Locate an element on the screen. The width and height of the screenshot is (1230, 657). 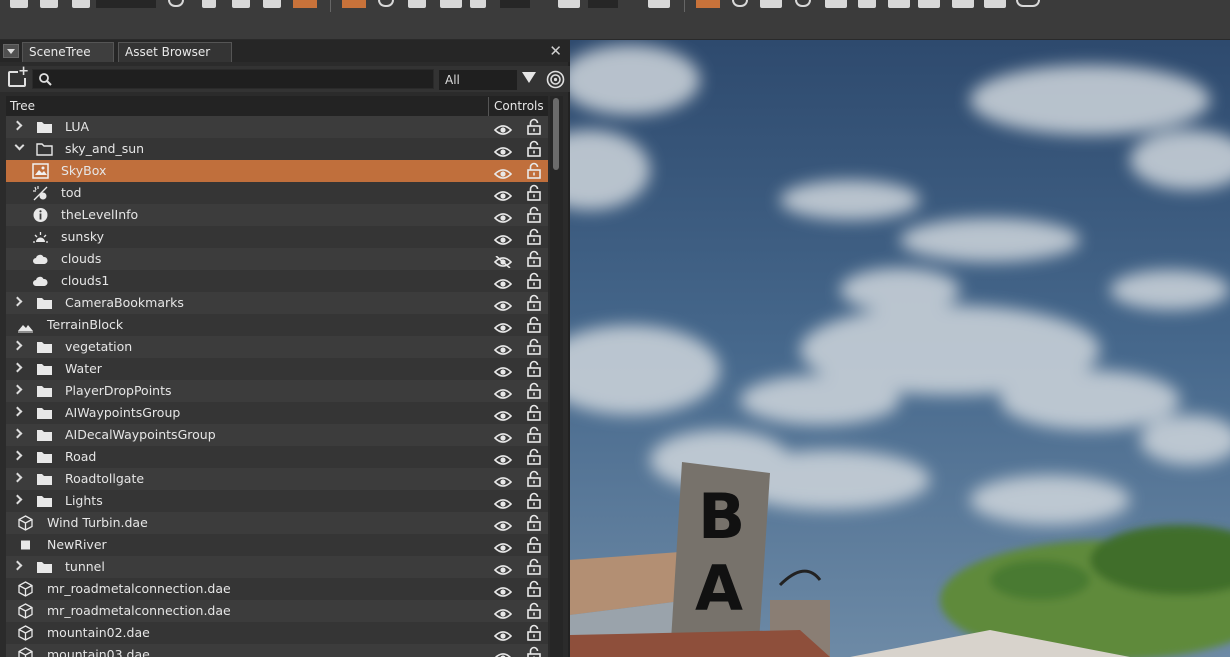
toolbar-rotate-icon is located at coordinates (386, 3).